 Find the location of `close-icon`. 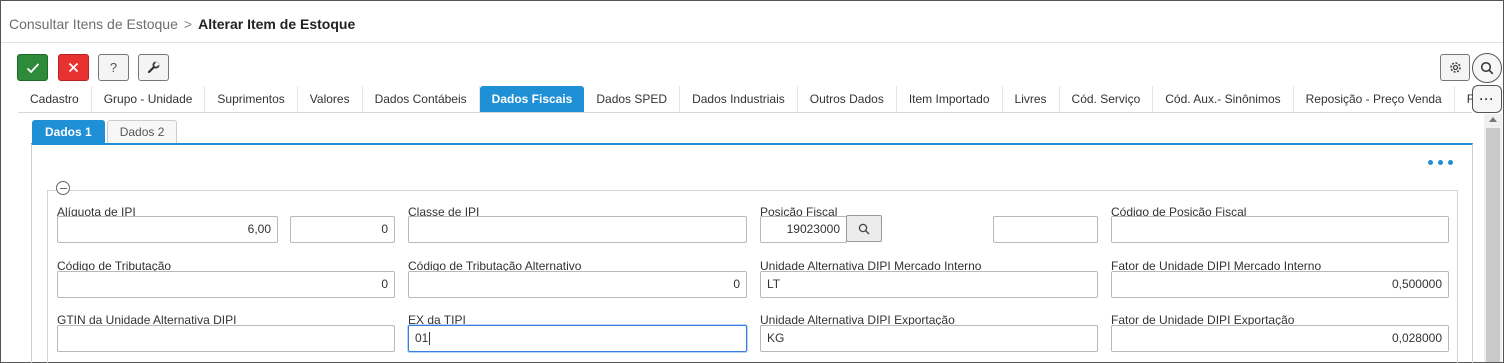

close-icon is located at coordinates (73, 67).